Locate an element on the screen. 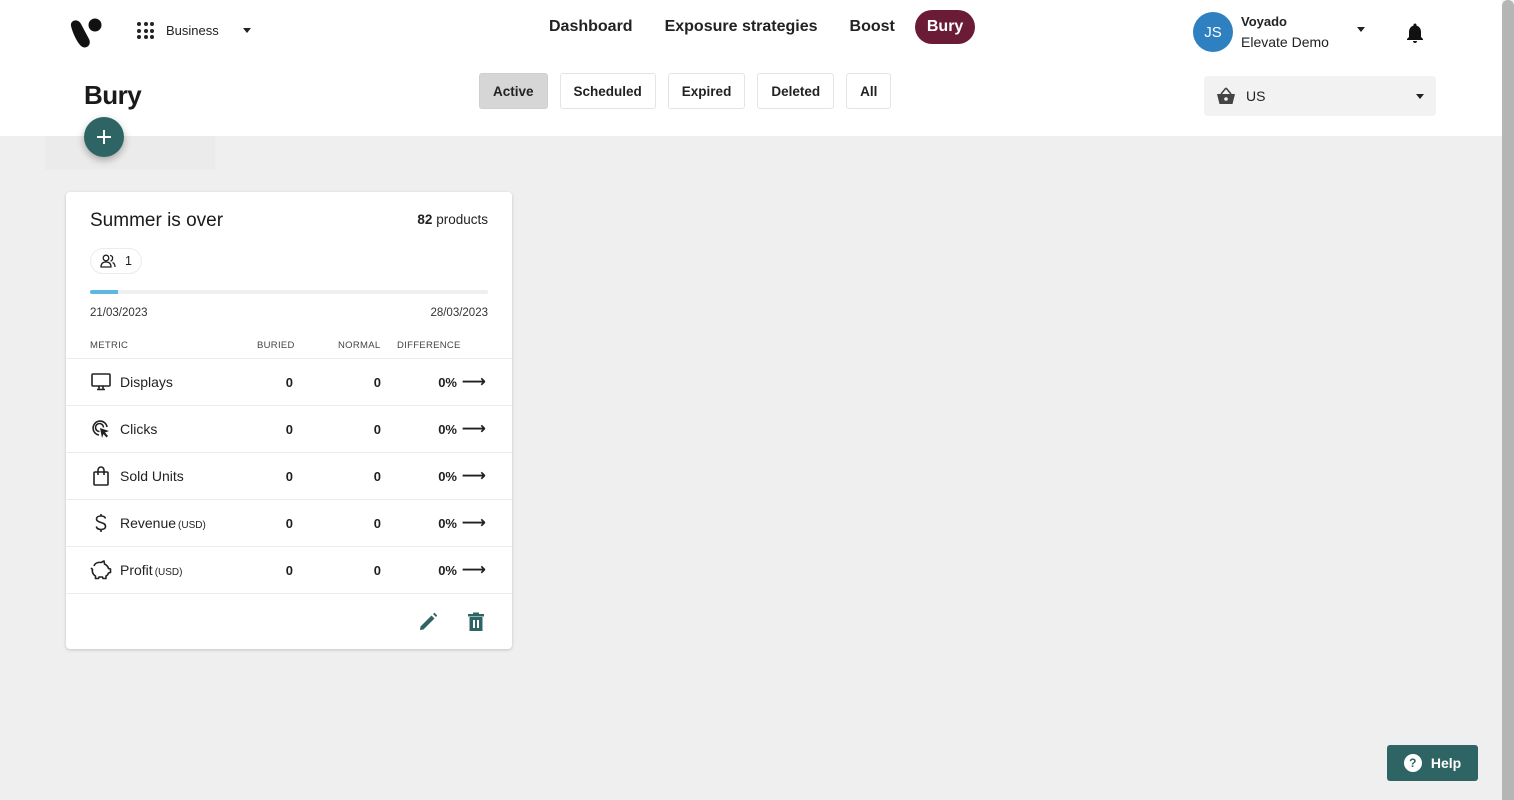 The image size is (1514, 800). users-icon is located at coordinates (108, 261).